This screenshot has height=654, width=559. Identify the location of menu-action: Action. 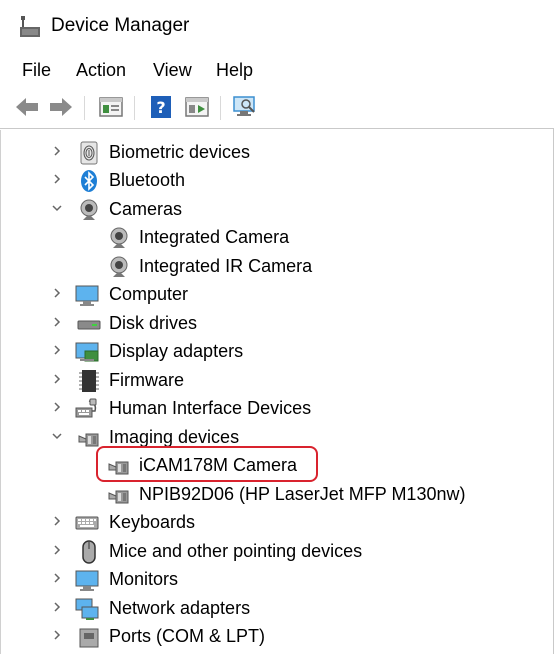
(101, 70).